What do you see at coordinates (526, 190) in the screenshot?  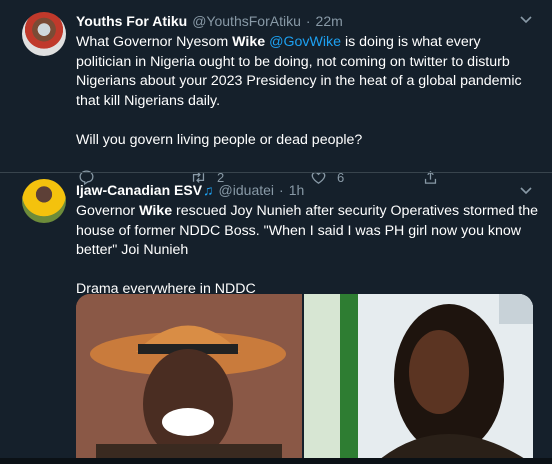 I see `chevron-down-icon` at bounding box center [526, 190].